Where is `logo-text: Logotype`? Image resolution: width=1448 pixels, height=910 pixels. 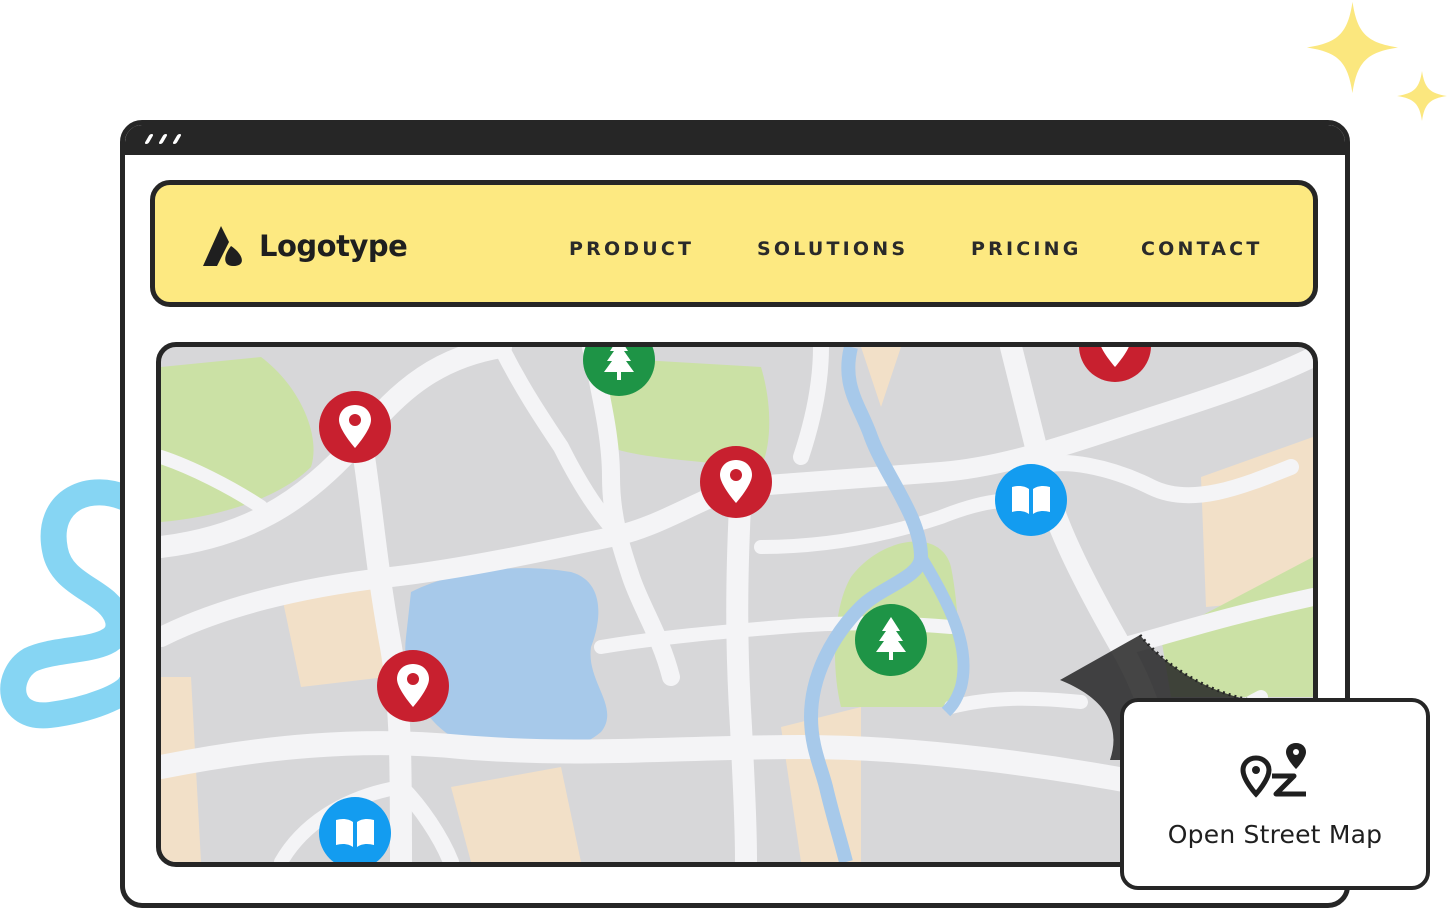 logo-text: Logotype is located at coordinates (333, 246).